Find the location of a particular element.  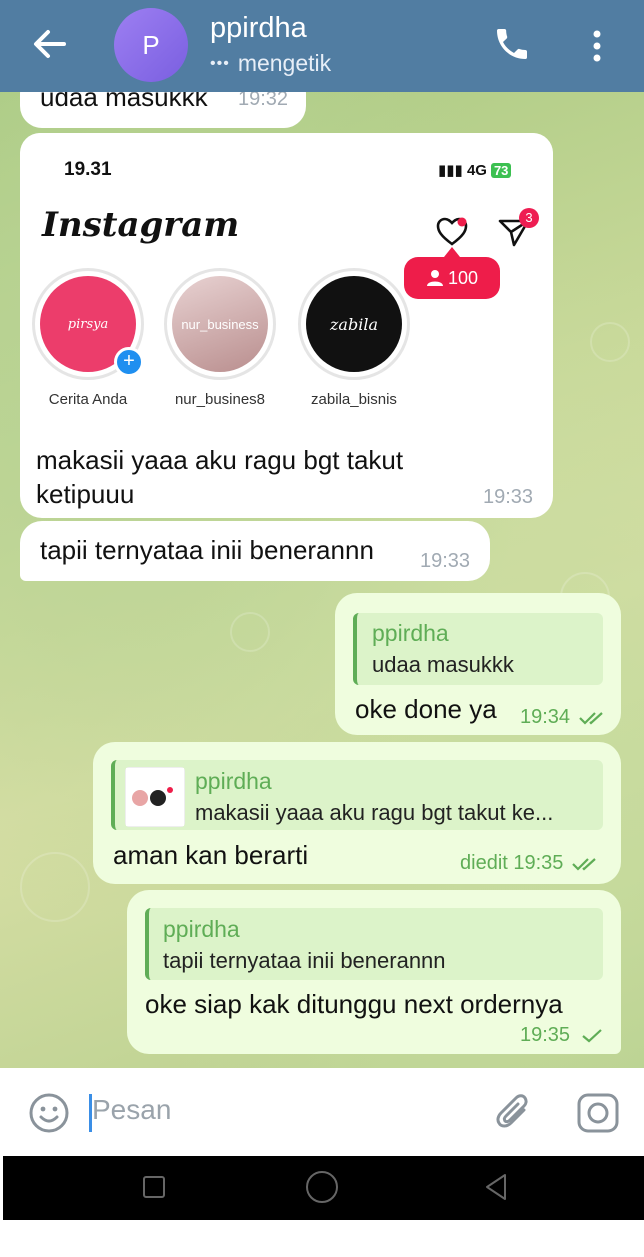

system-navbar is located at coordinates (323, 1188).